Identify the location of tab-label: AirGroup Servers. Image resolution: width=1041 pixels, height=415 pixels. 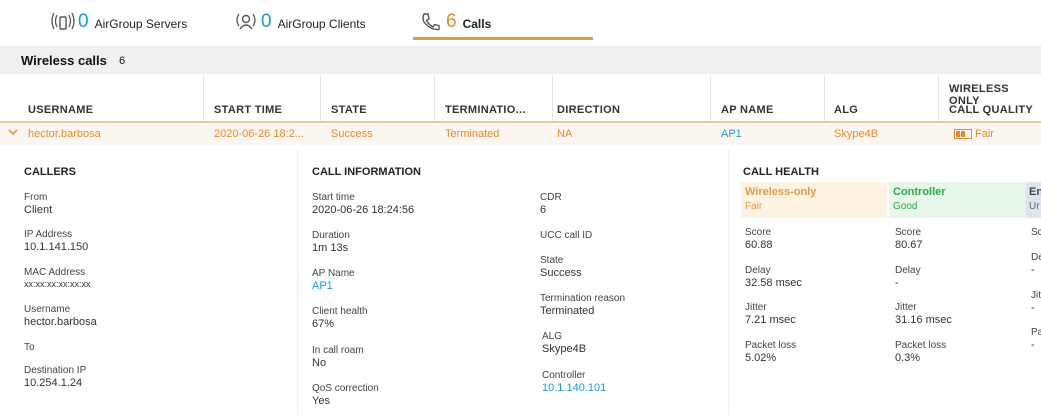
(141, 24).